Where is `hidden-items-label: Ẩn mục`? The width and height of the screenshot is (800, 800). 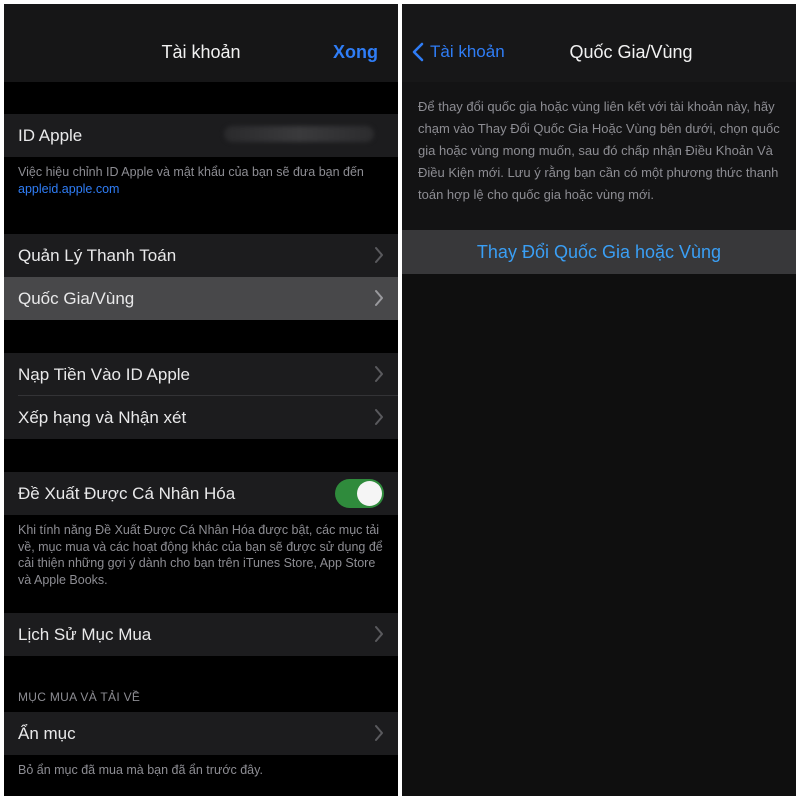
hidden-items-label: Ẩn mục is located at coordinates (47, 733).